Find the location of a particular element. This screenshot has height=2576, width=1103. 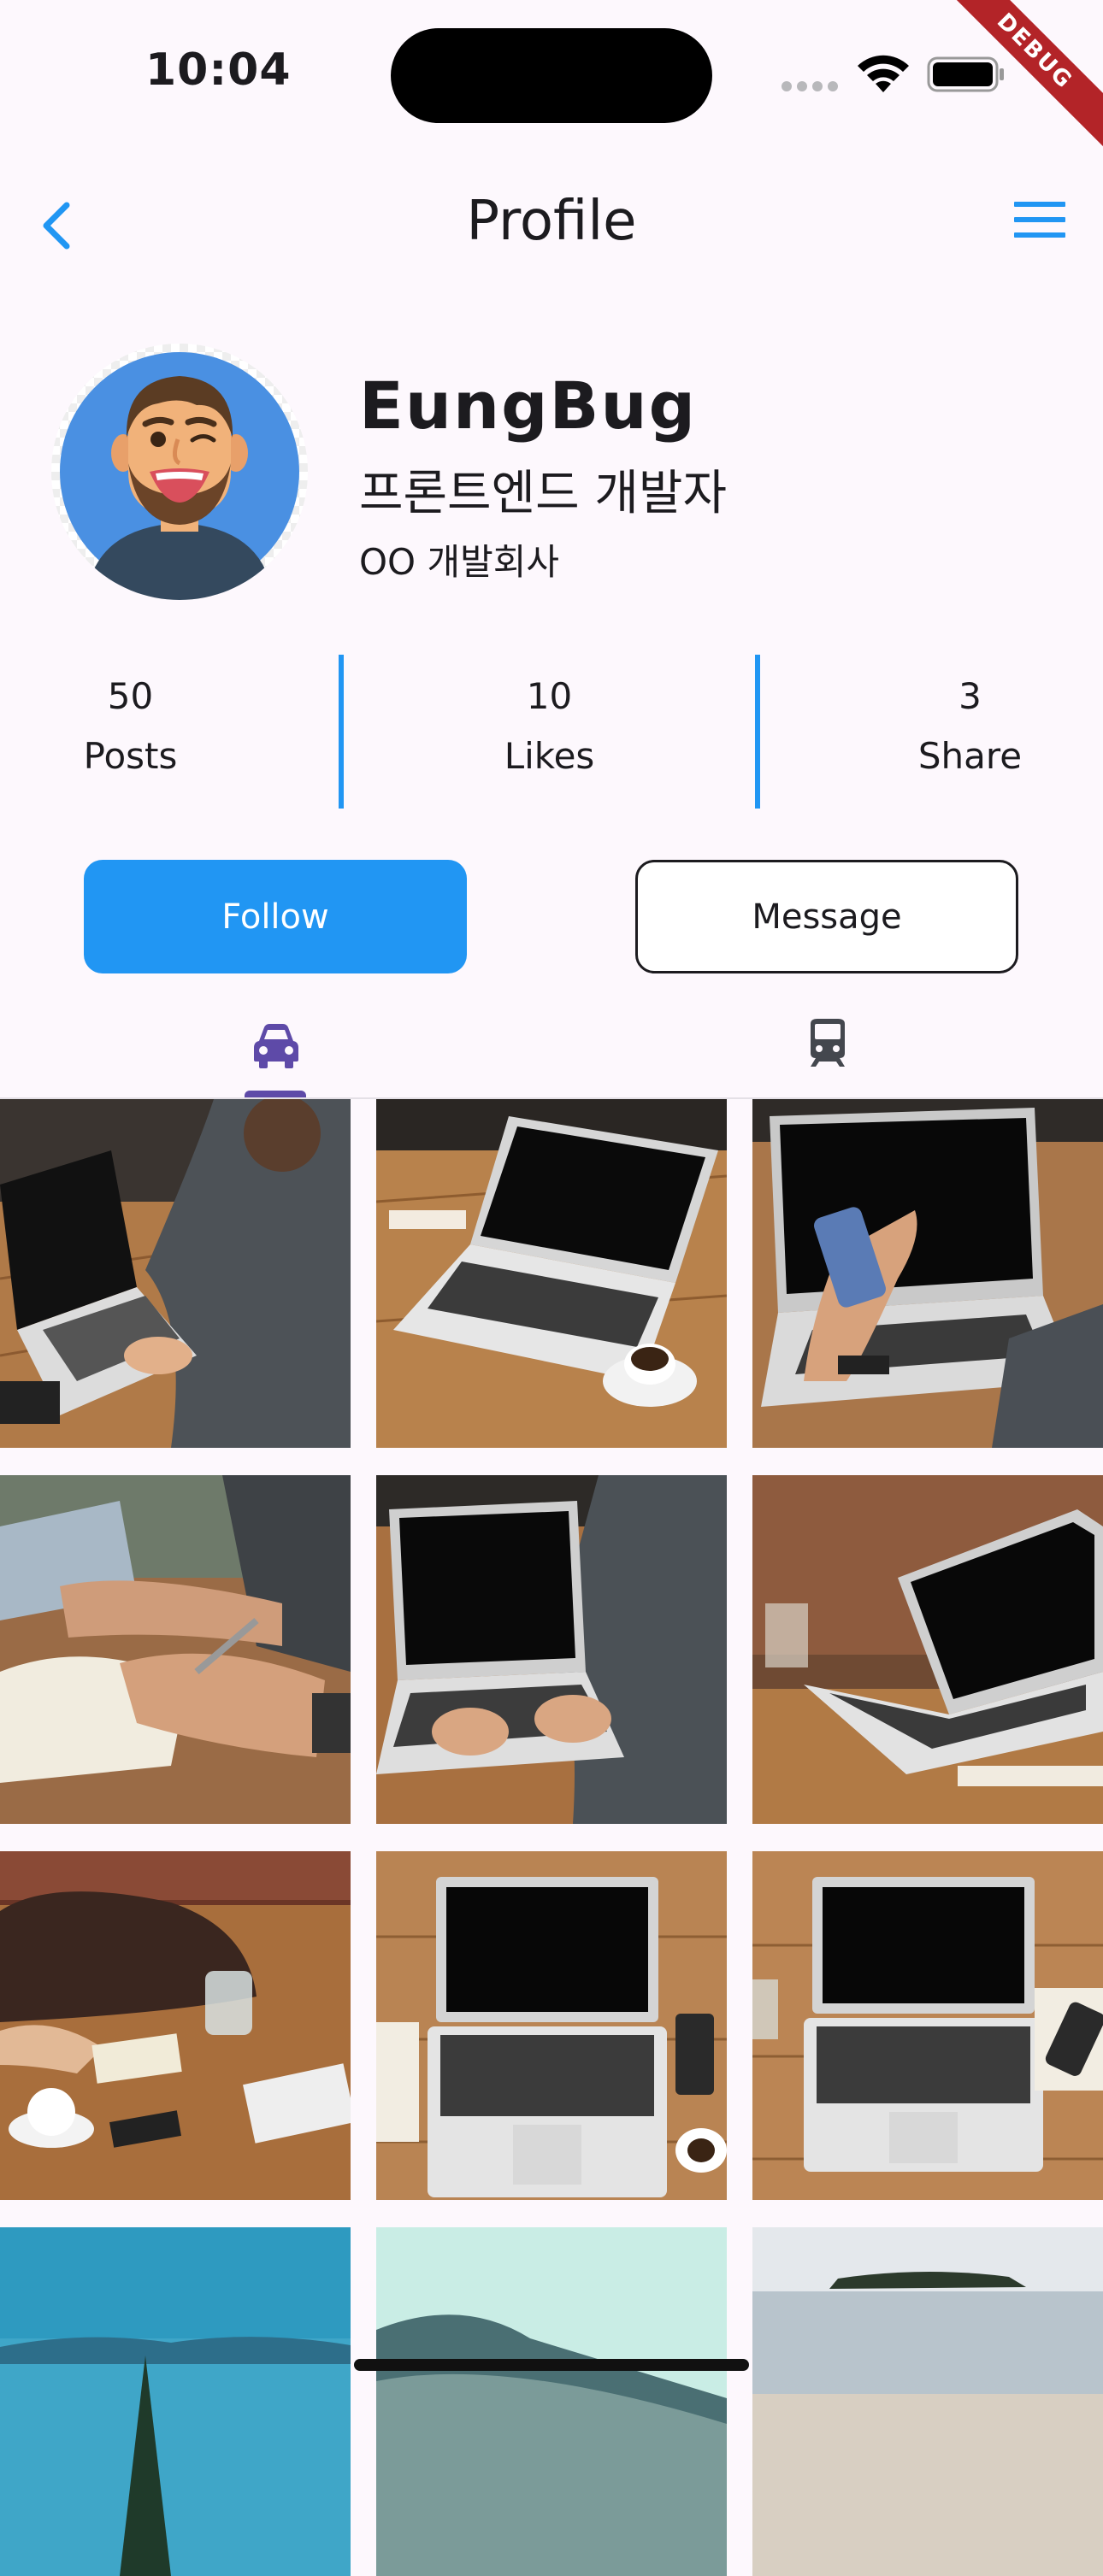

photo-phone-laptop is located at coordinates (928, 1273).